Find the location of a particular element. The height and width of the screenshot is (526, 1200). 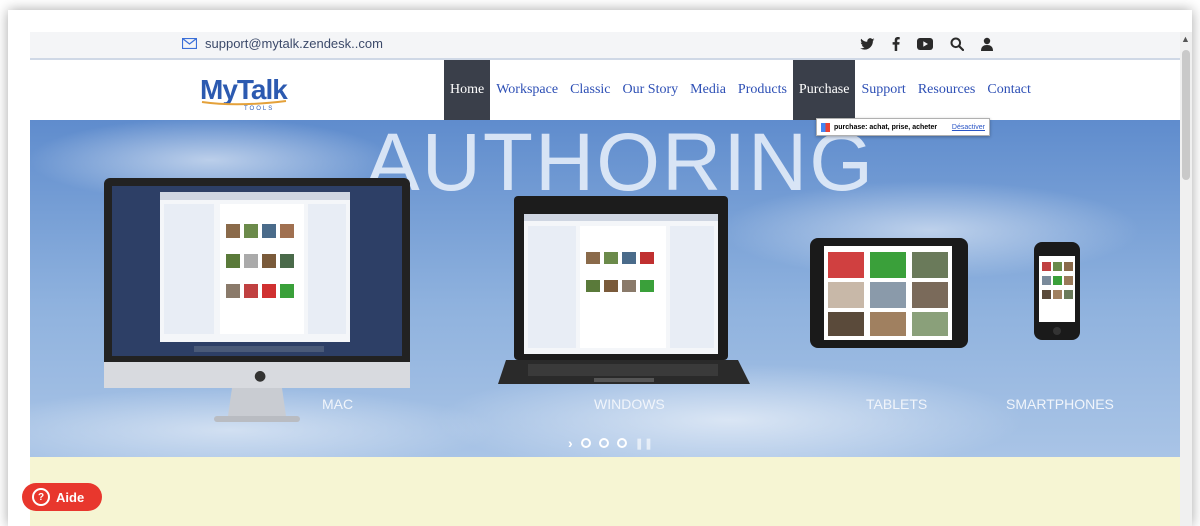

tablet-image is located at coordinates (889, 293).